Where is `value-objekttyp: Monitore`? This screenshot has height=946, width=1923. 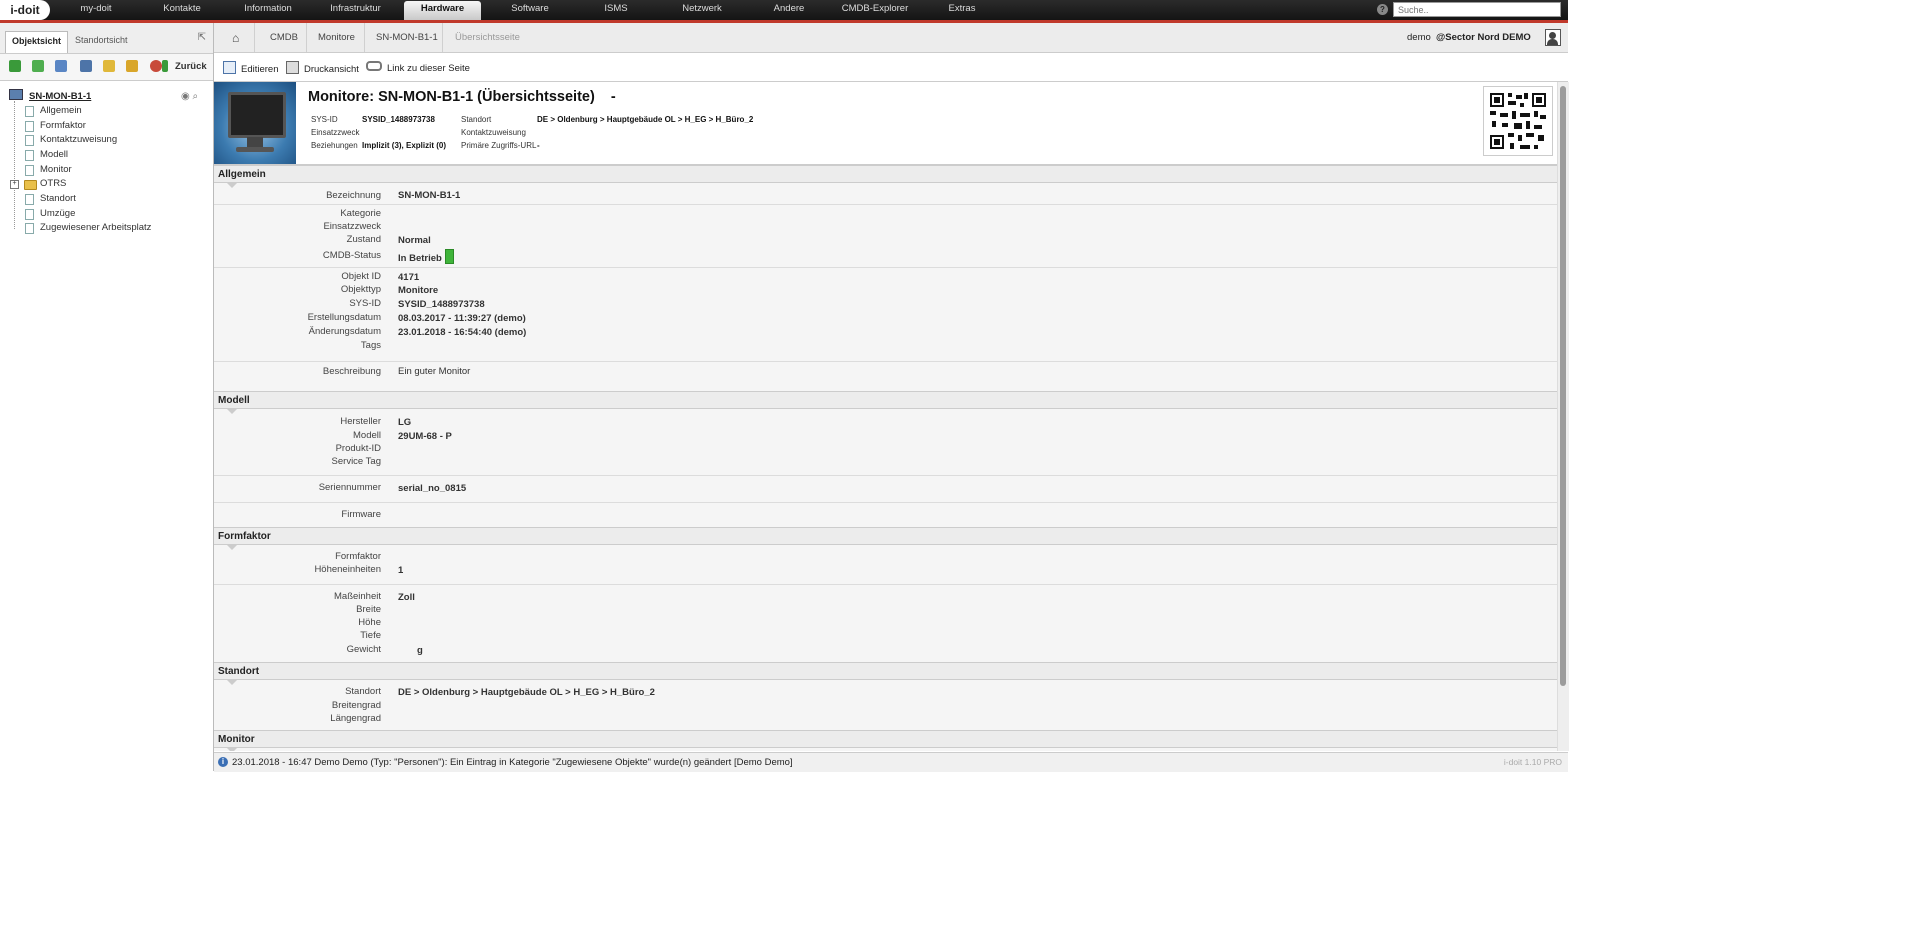
value-objekttyp: Monitore is located at coordinates (418, 290).